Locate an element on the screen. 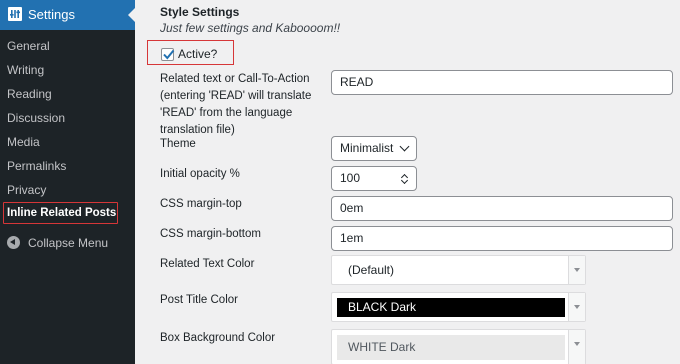  sidebar-item-inline-related-posts: Inline Related Posts is located at coordinates (60, 213).